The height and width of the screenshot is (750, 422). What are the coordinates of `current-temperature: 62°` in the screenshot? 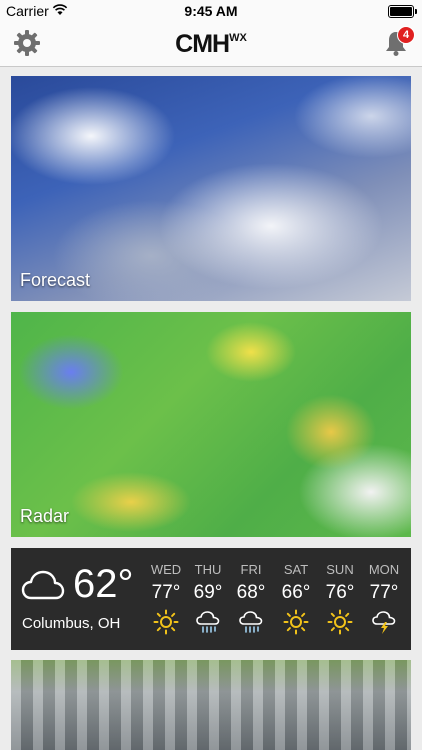 It's located at (103, 584).